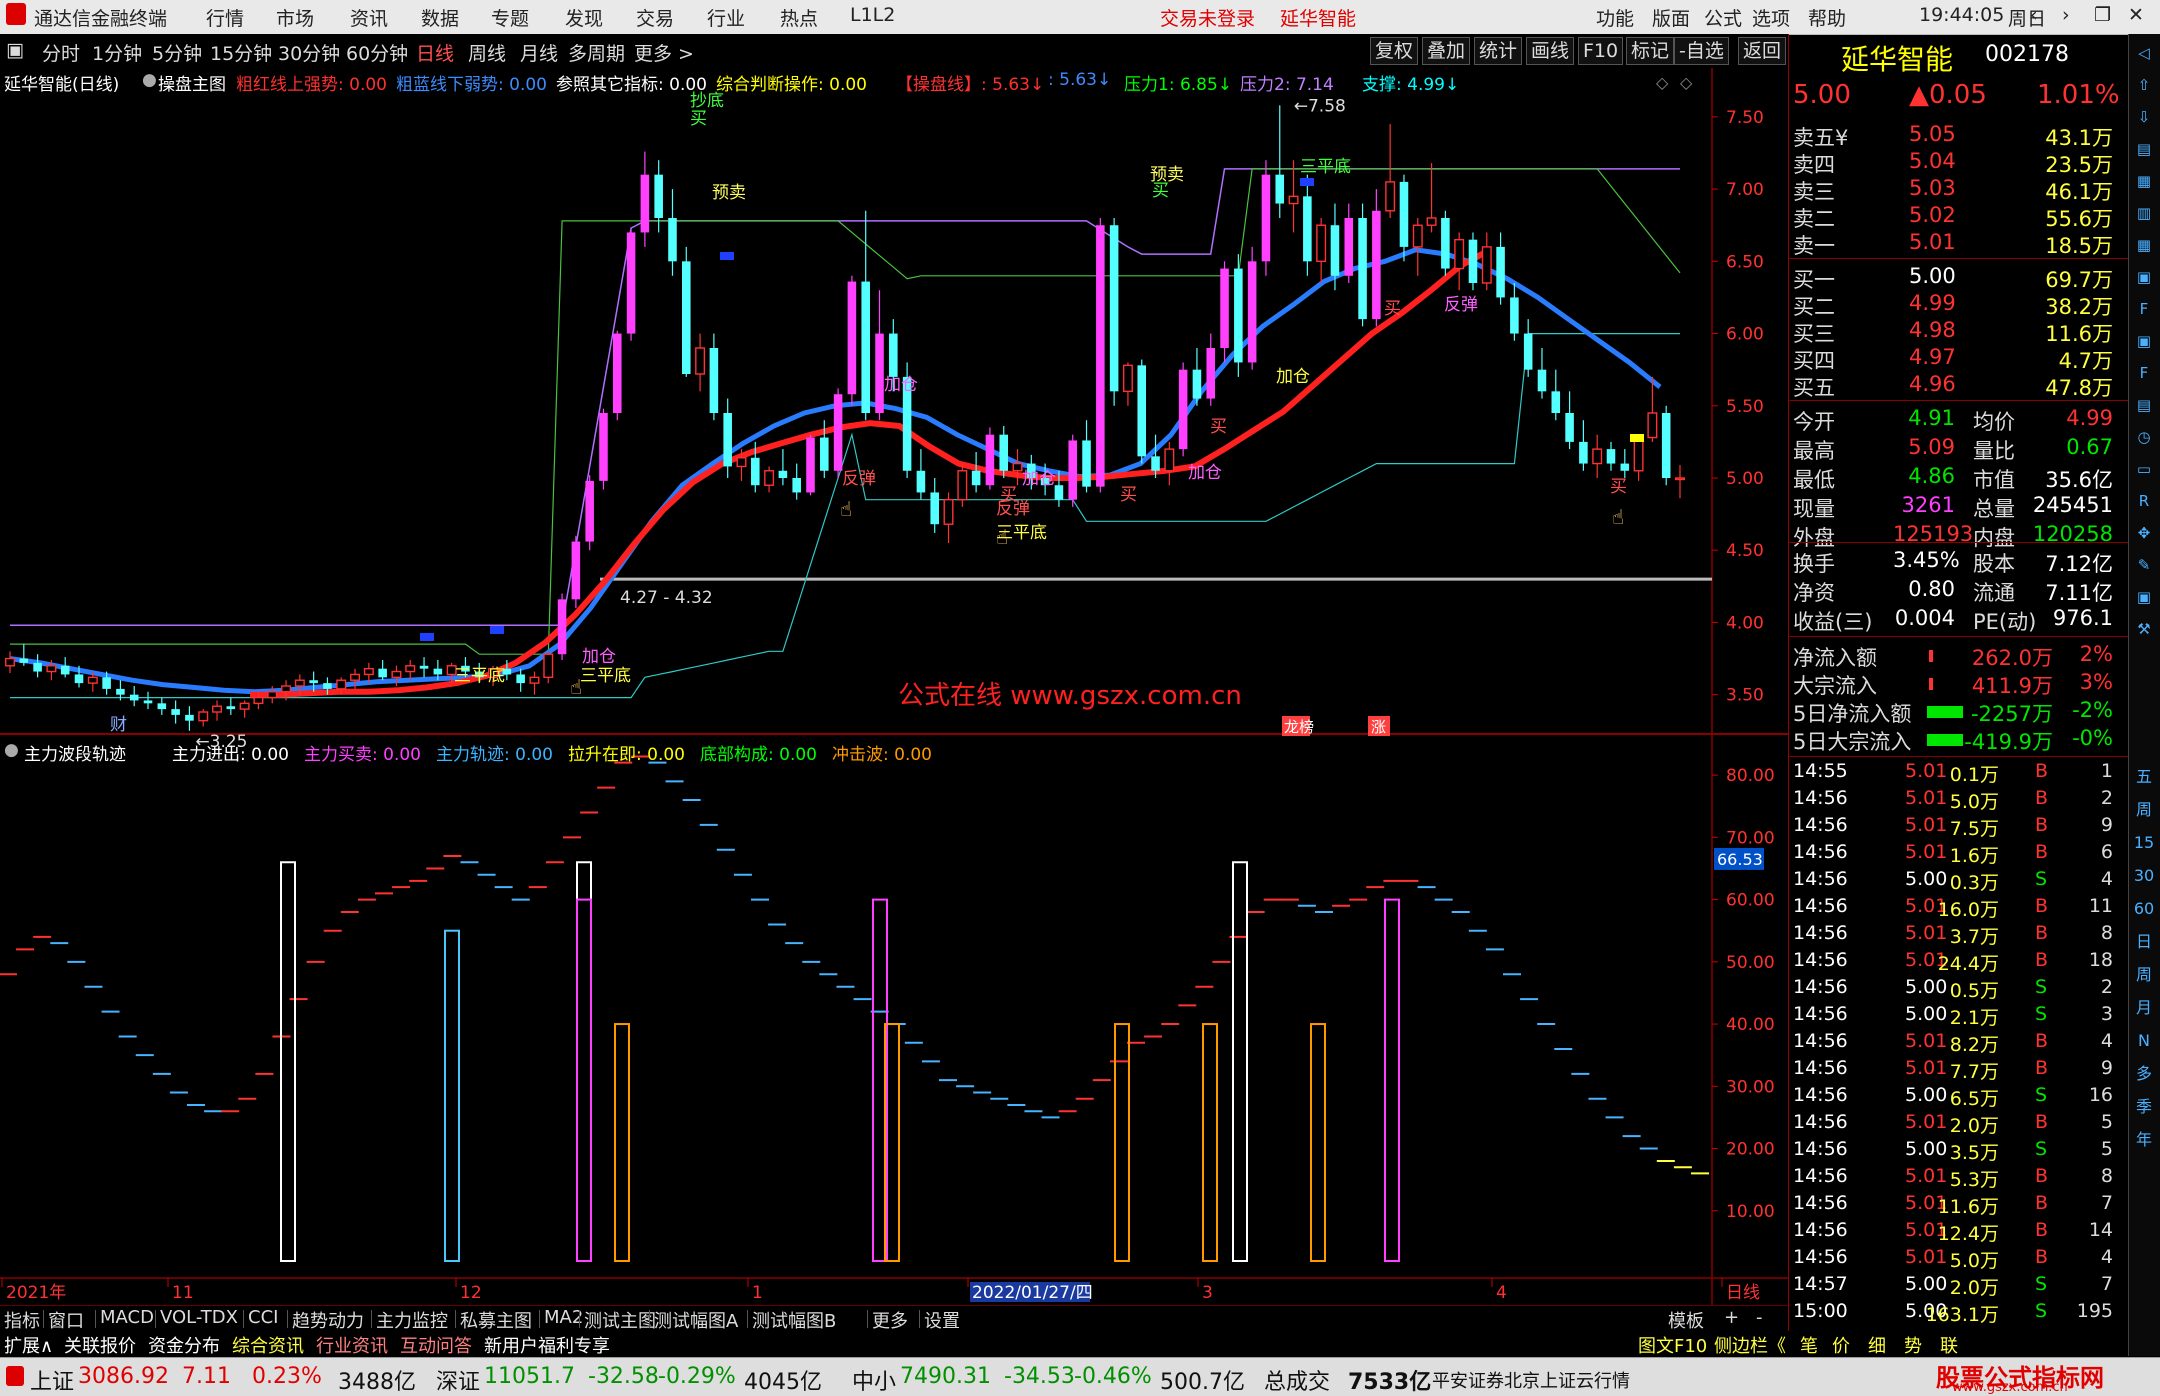  What do you see at coordinates (2144, 777) in the screenshot?
I see `sidebar-period: 五` at bounding box center [2144, 777].